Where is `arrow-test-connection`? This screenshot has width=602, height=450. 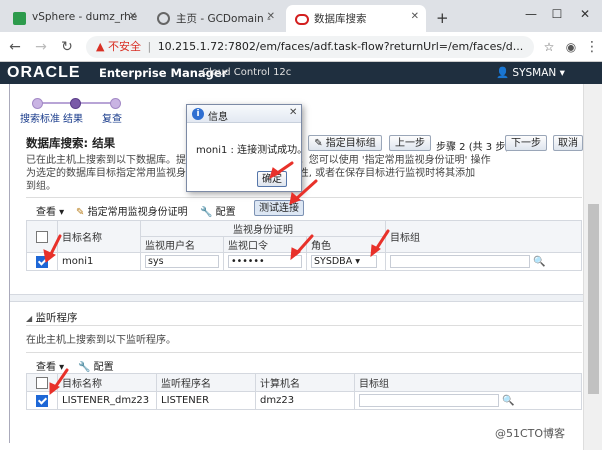
arrow-test-connection is located at coordinates (306, 190).